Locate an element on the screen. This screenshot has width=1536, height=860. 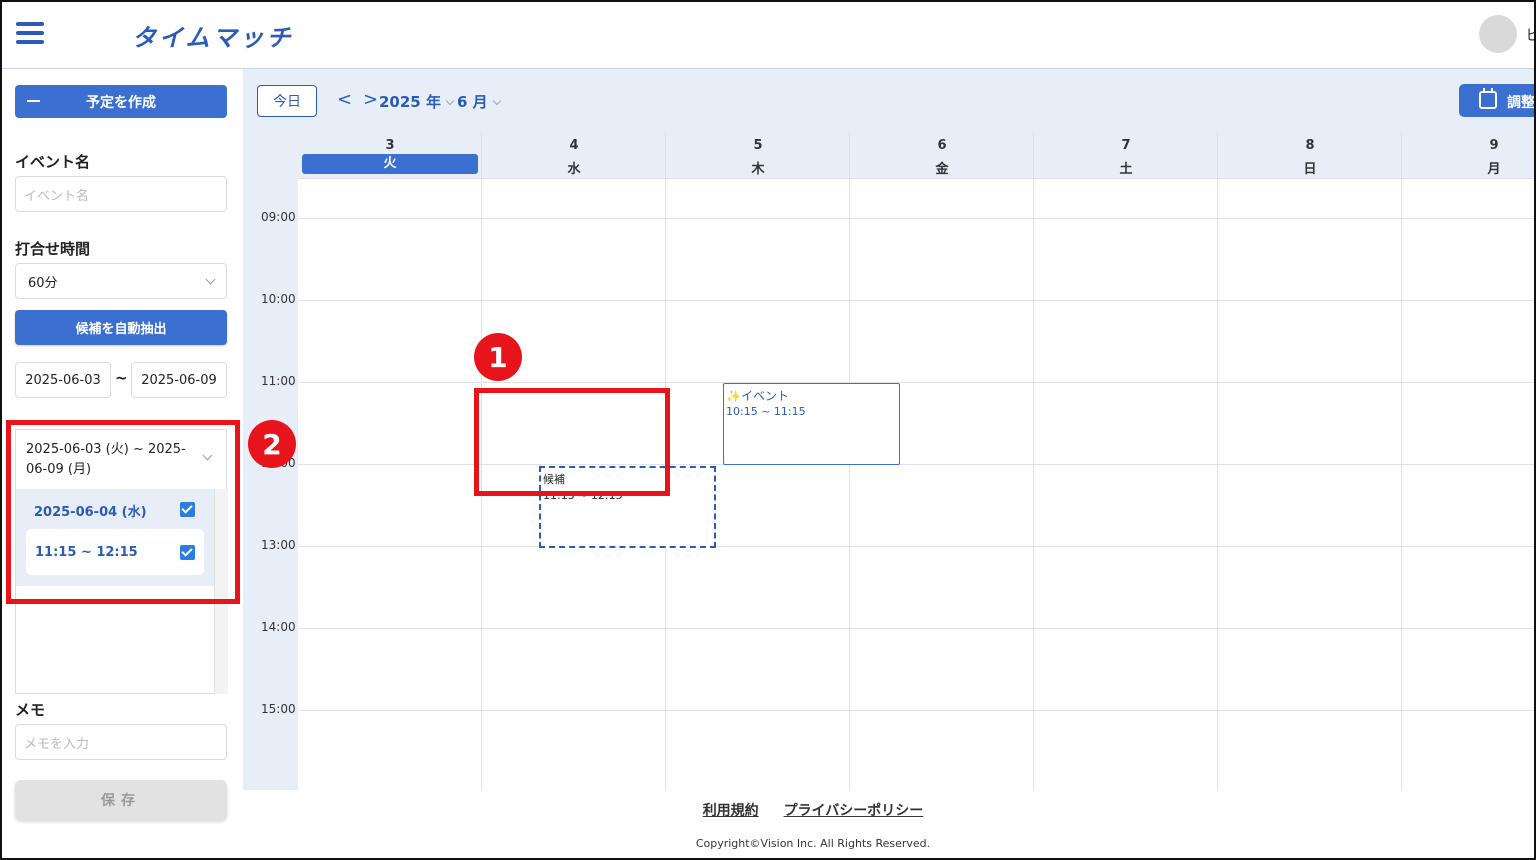
today-button: 今日 is located at coordinates (287, 101).